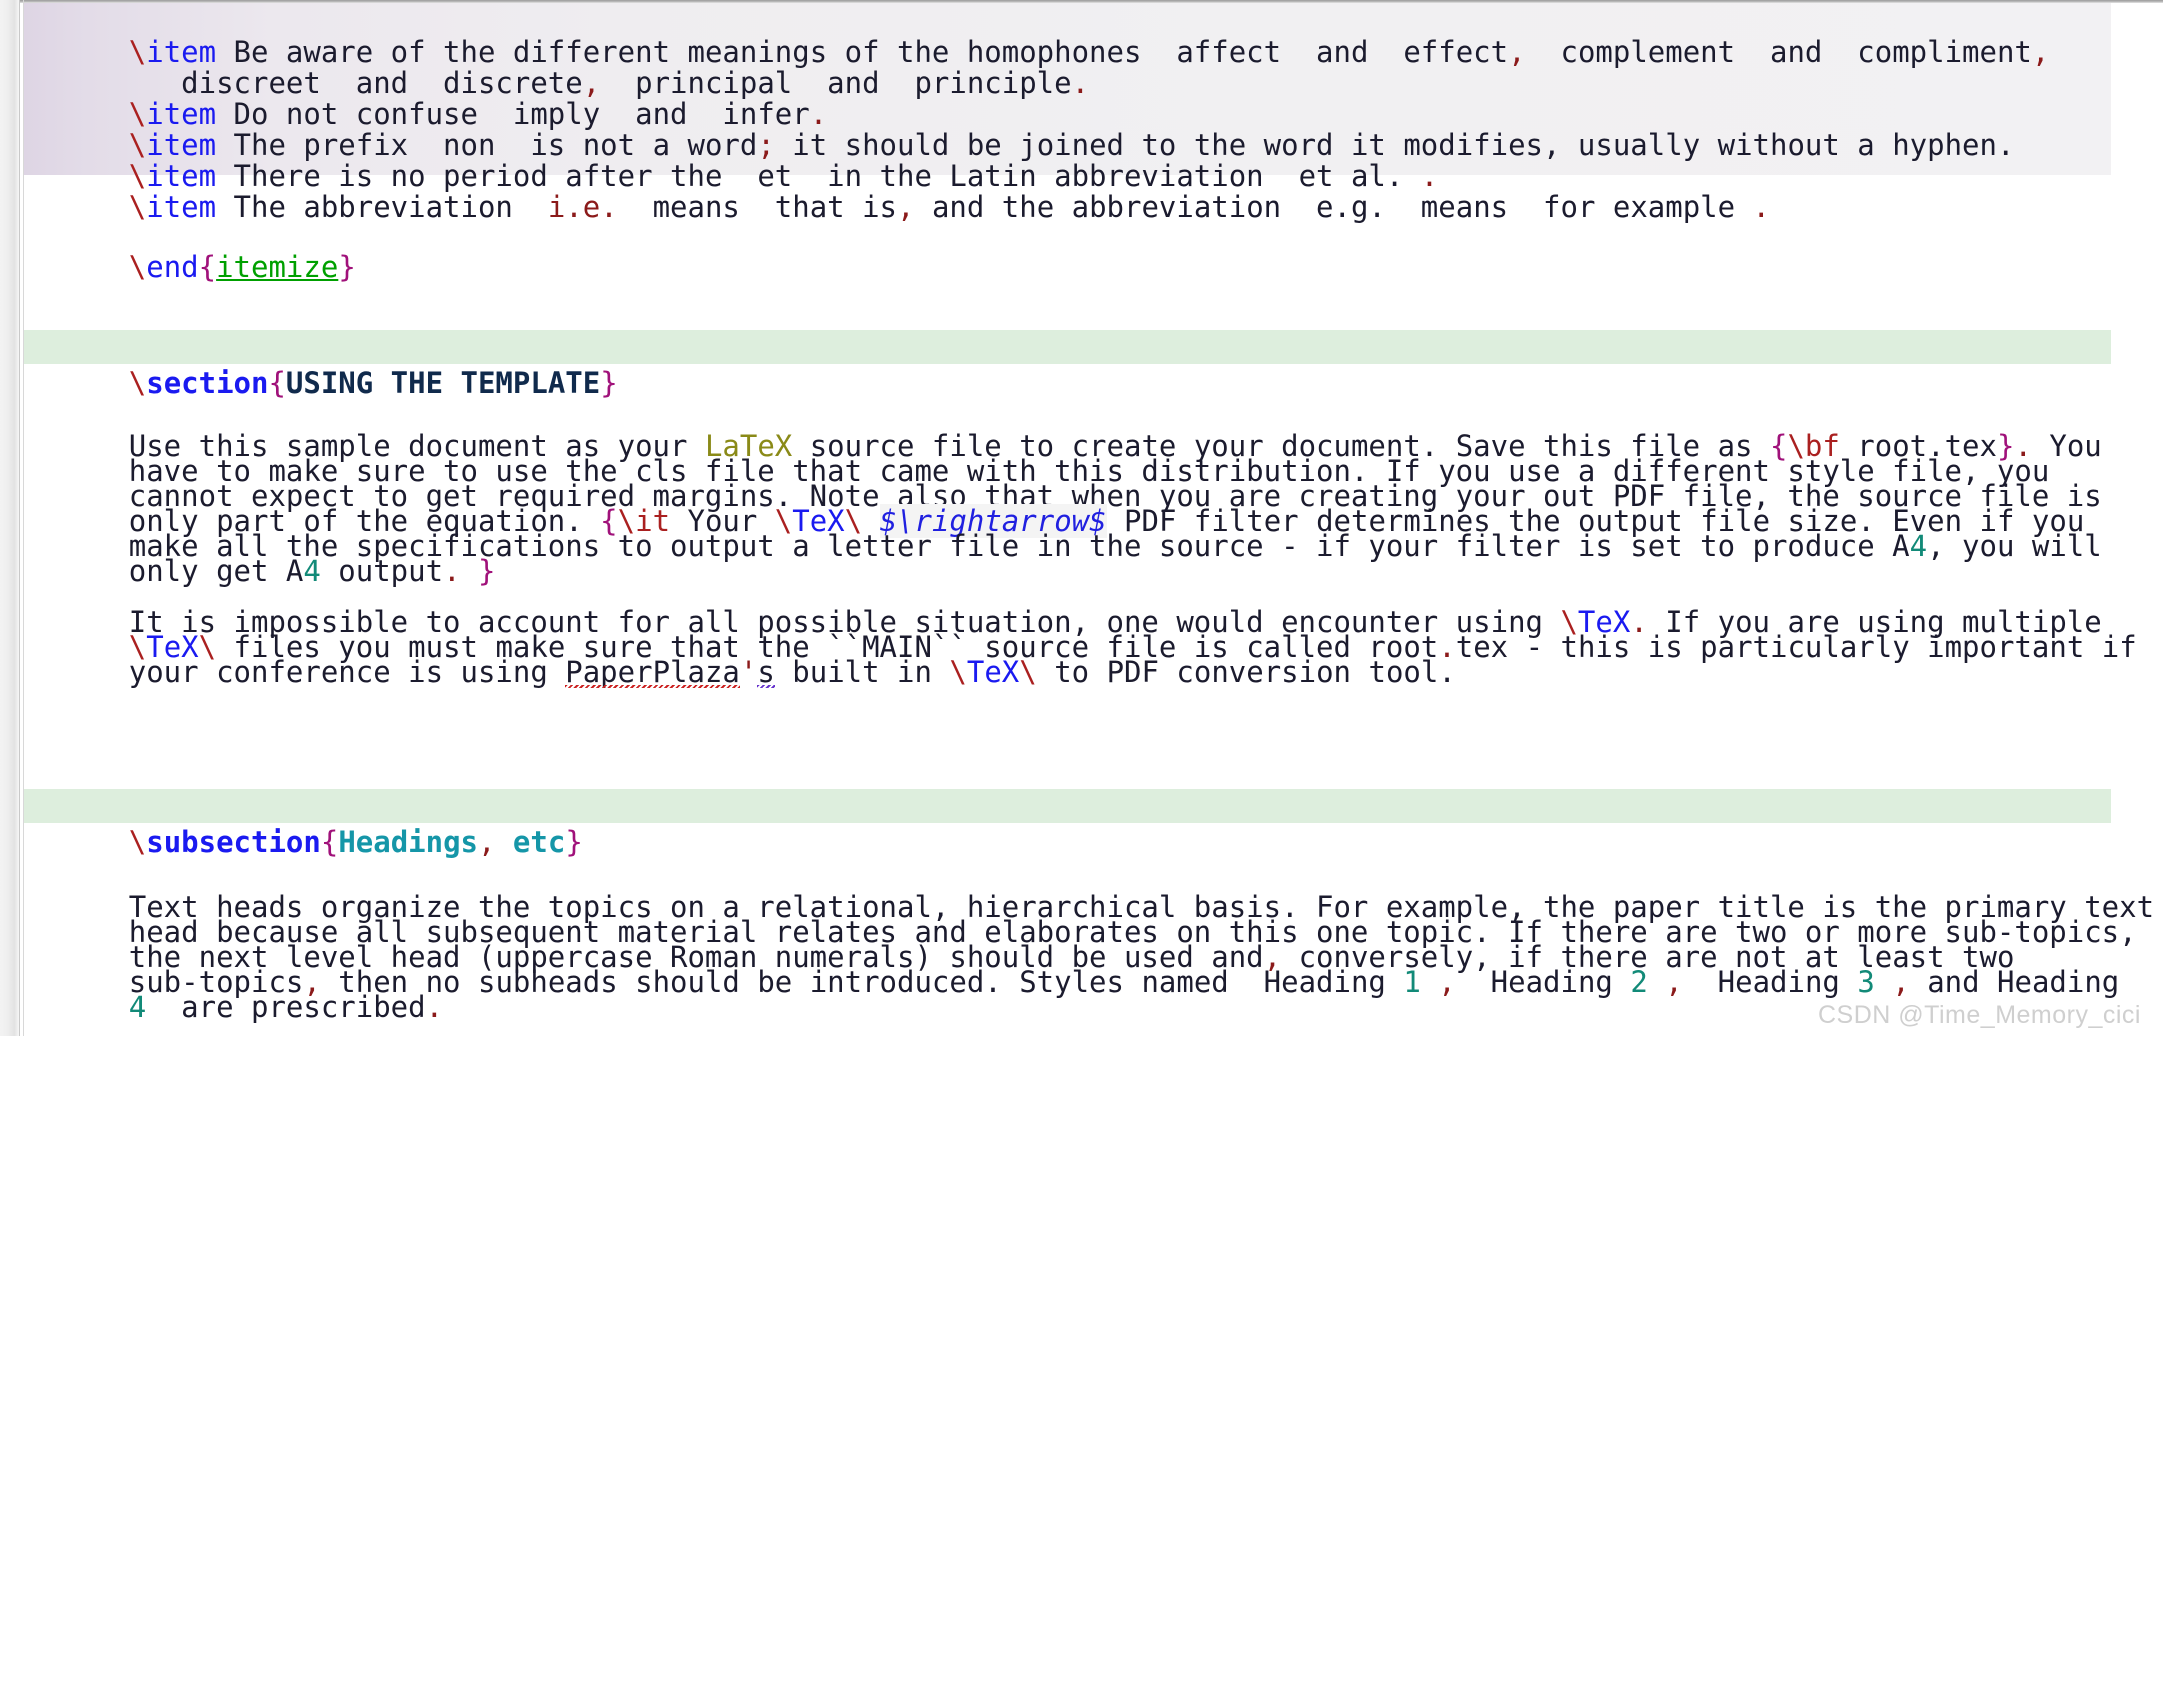 The width and height of the screenshot is (2163, 1691). I want to click on line-text: your conference is using, so click(347, 671).